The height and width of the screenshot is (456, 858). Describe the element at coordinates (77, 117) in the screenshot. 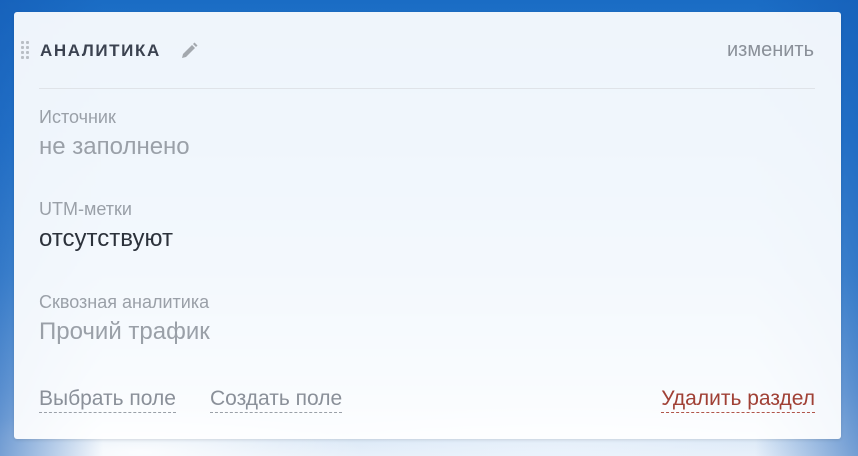

I see `field-label: Источник` at that location.